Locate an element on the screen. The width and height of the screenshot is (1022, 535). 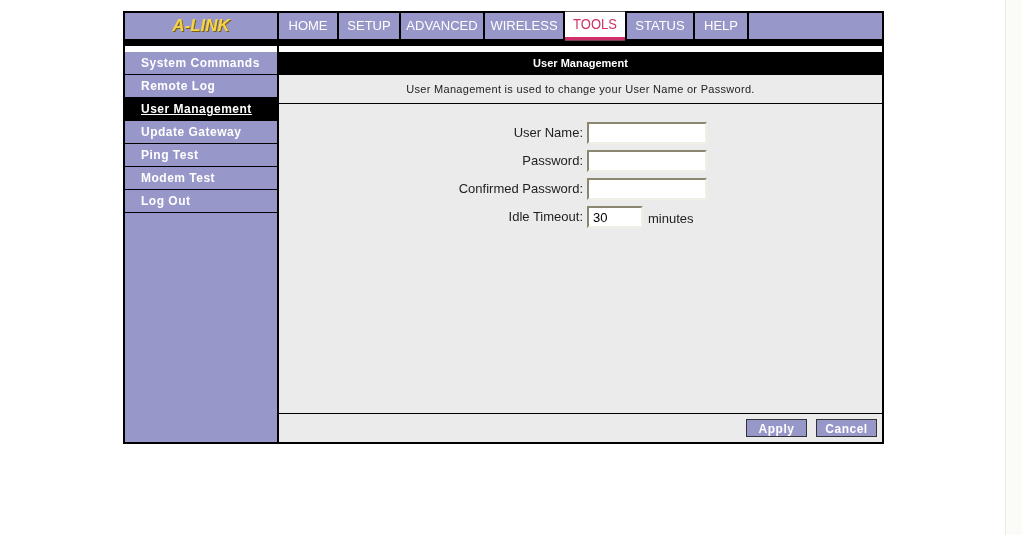
action-button: Cancel is located at coordinates (846, 428).